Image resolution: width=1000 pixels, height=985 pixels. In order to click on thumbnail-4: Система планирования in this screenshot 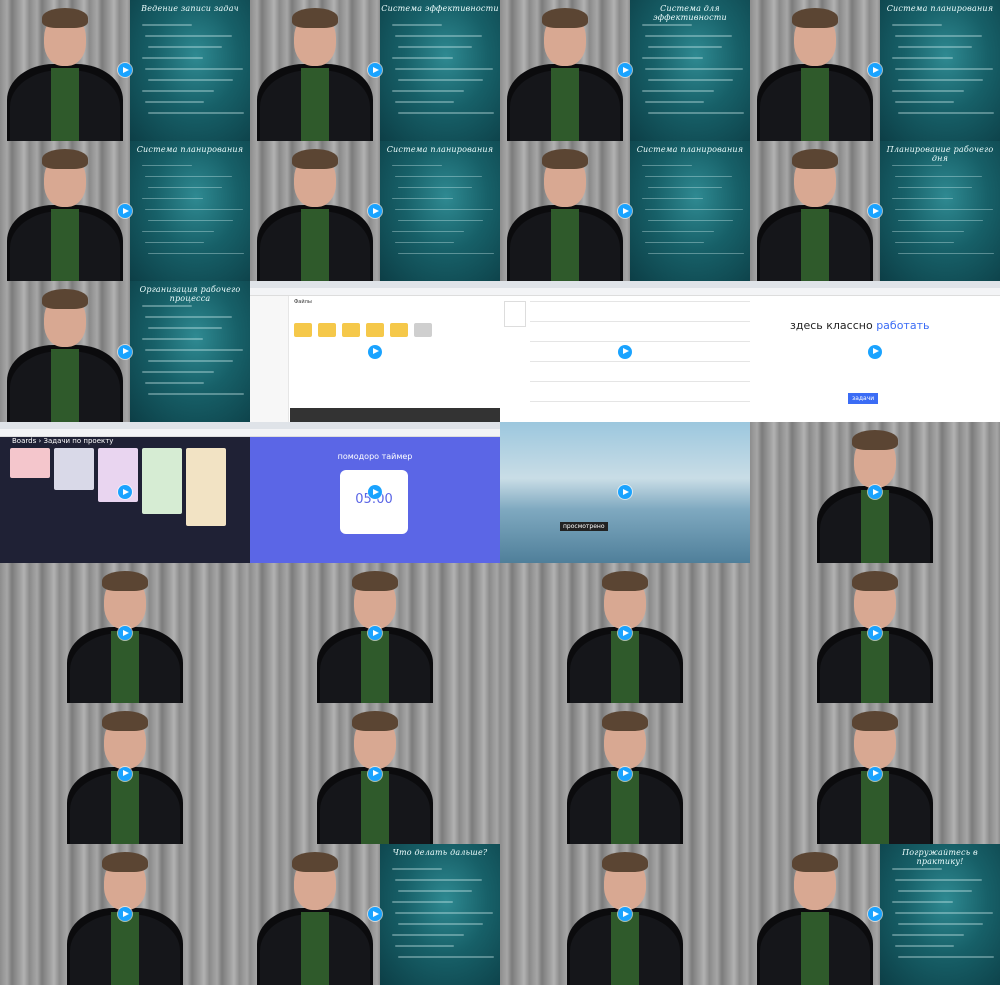, I will do `click(875, 70)`.